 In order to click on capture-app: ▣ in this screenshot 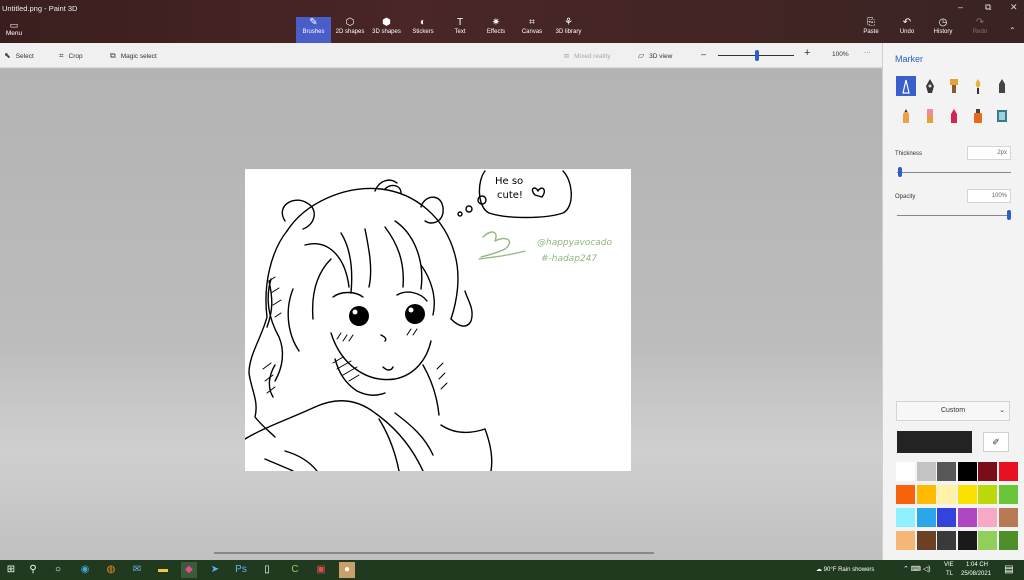, I will do `click(321, 570)`.